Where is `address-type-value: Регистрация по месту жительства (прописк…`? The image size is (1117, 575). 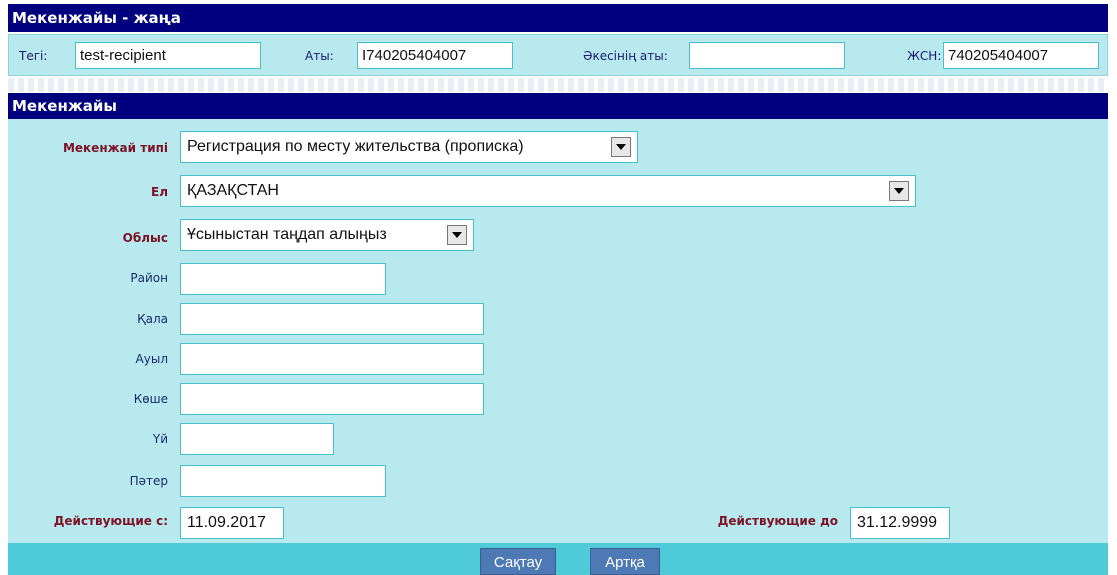 address-type-value: Регистрация по месту жительства (прописк… is located at coordinates (355, 146).